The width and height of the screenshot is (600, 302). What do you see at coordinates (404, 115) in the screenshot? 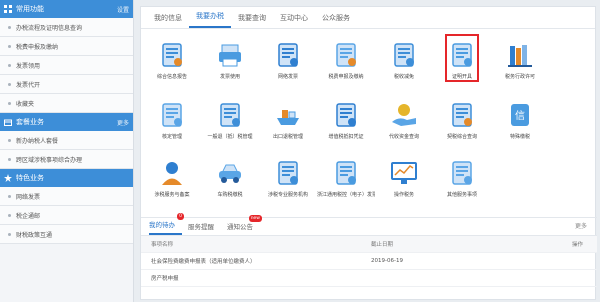
I see `money-hand-icon` at bounding box center [404, 115].